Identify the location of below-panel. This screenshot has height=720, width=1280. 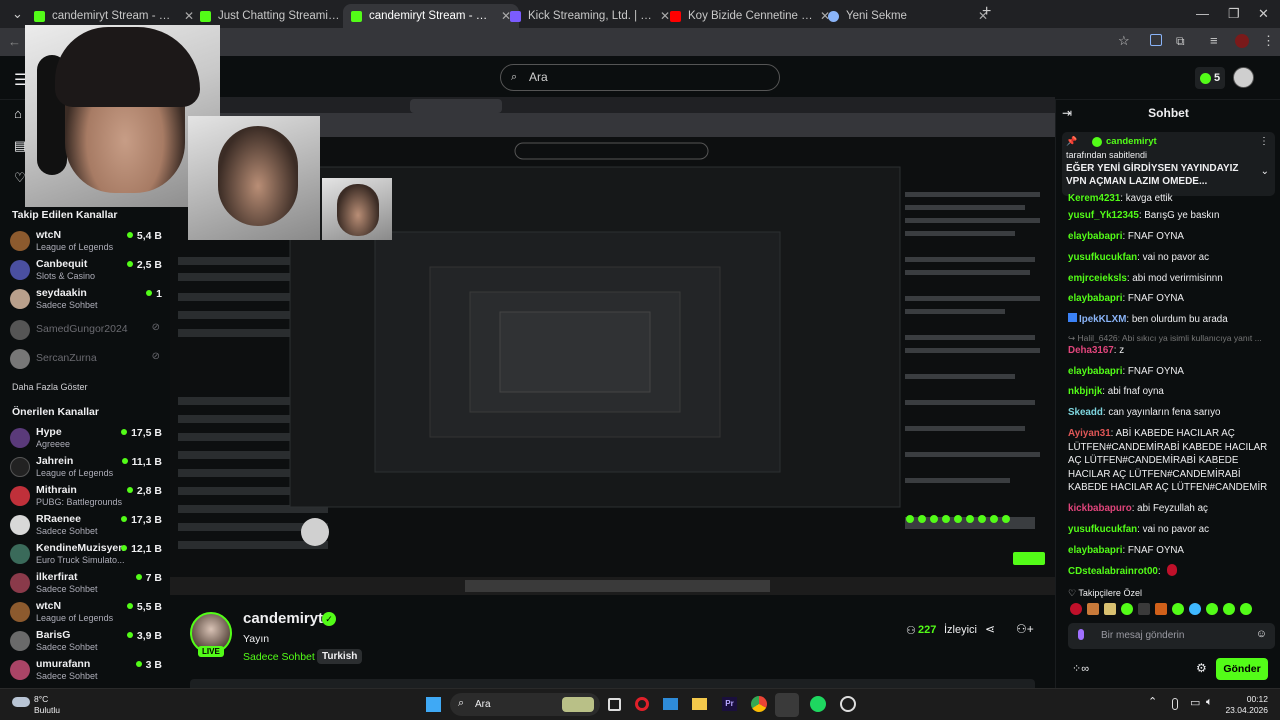
(612, 683).